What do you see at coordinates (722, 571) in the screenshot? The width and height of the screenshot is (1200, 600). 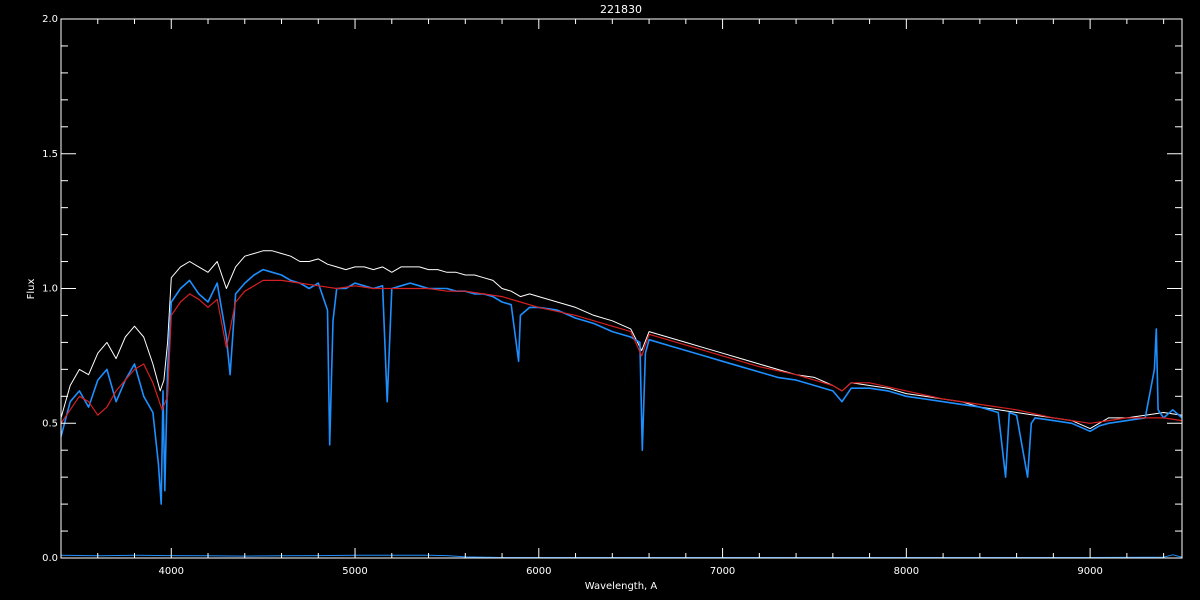 I see `x-tick-label: 7000` at bounding box center [722, 571].